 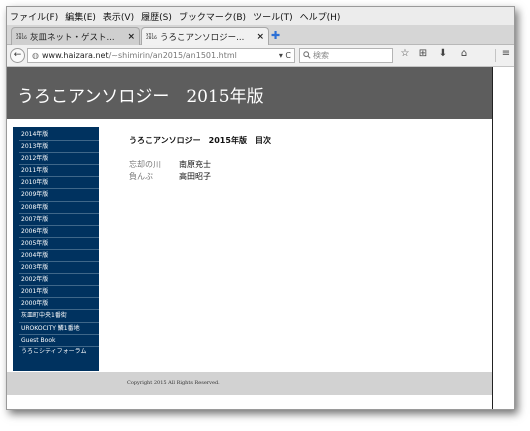 I want to click on sidebar-item-2014: 2014年版, so click(x=59, y=135).